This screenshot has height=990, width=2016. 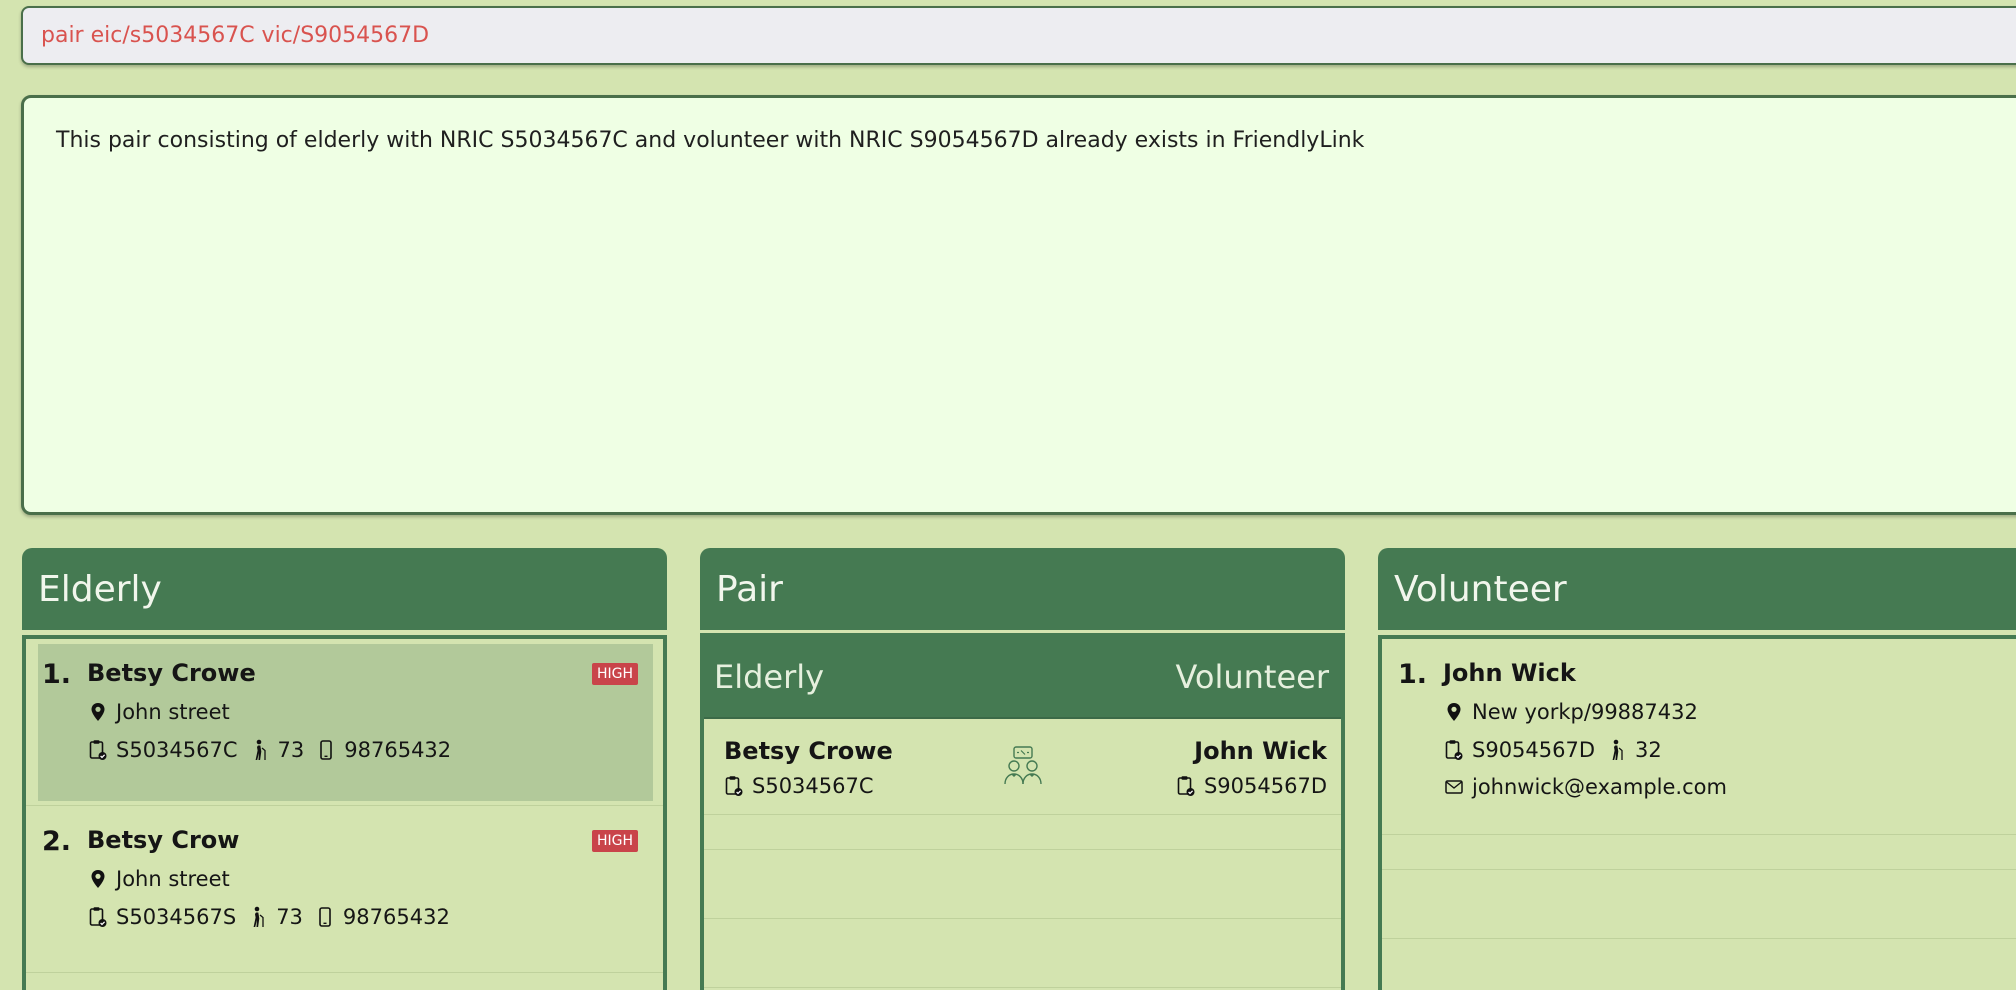 What do you see at coordinates (1480, 589) in the screenshot?
I see `volunteer-panel-title: Volunteer` at bounding box center [1480, 589].